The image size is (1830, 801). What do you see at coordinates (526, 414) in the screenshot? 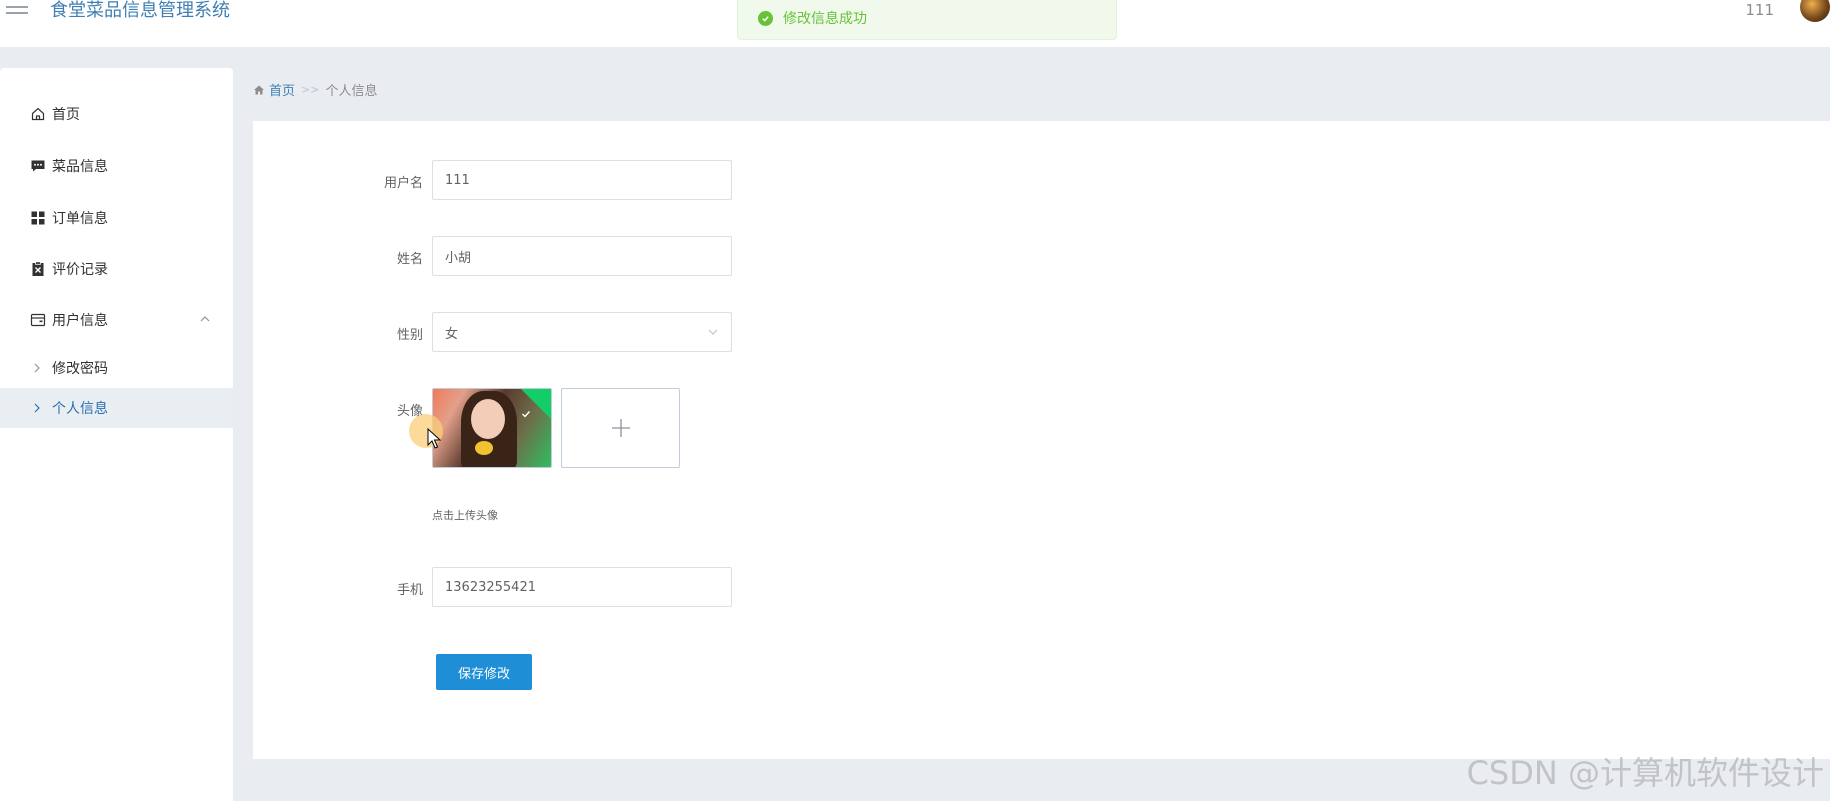
I see `check-icon` at bounding box center [526, 414].